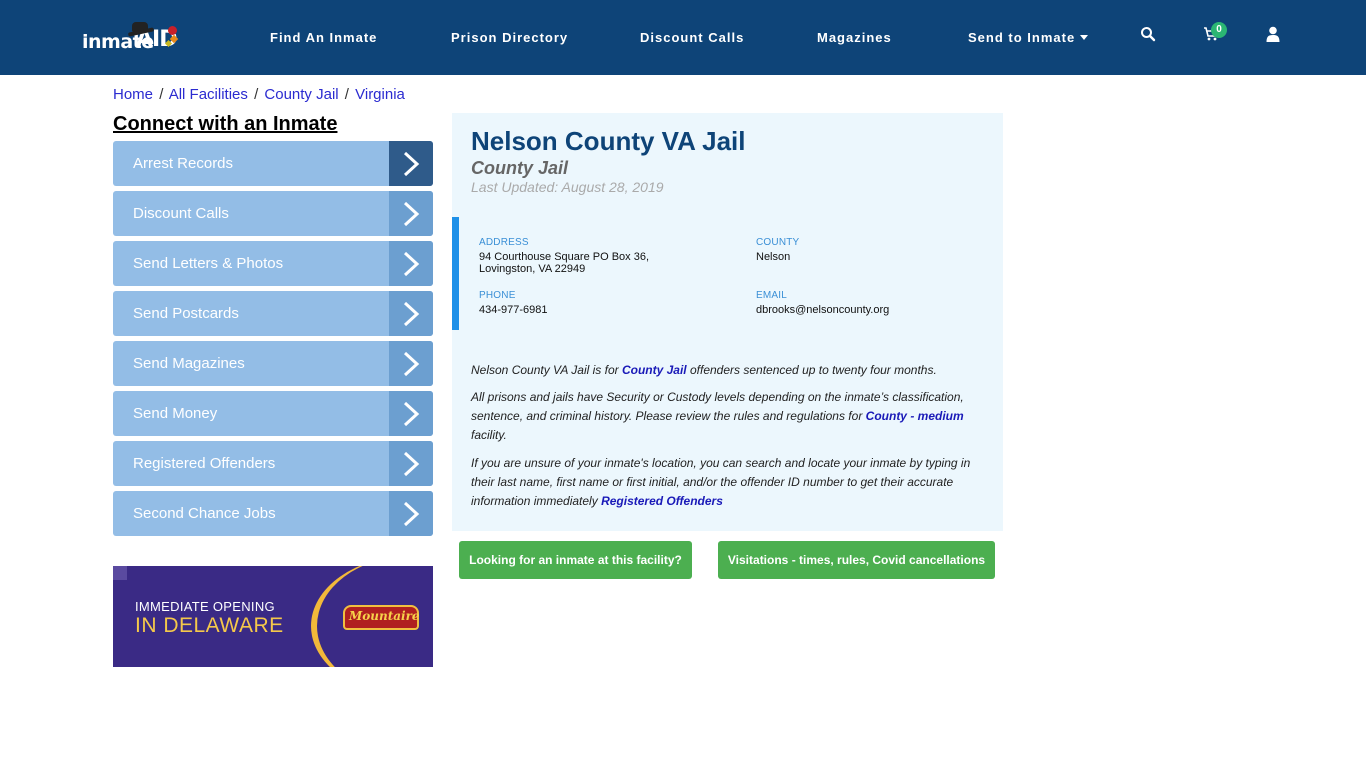 The image size is (1366, 768). I want to click on last-updated: Last Updated: August 28, 2019, so click(567, 187).